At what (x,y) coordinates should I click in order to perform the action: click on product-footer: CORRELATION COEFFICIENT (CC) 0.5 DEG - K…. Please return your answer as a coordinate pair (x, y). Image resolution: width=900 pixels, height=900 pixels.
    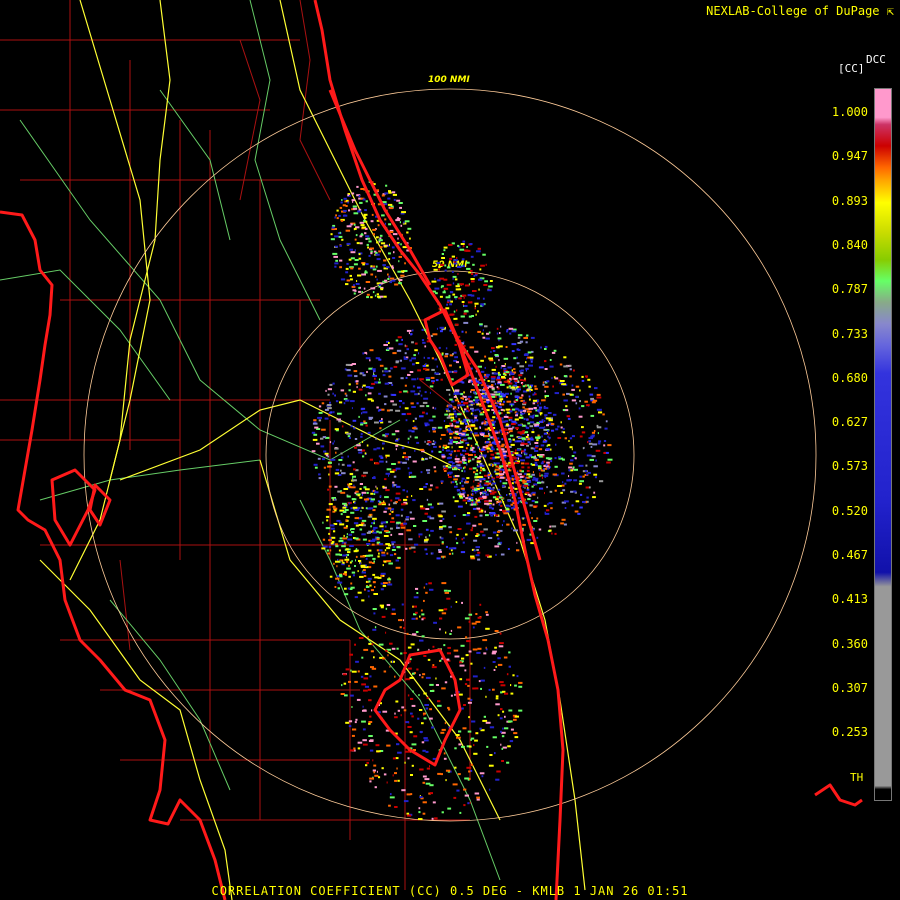
    Looking at the image, I should click on (450, 891).